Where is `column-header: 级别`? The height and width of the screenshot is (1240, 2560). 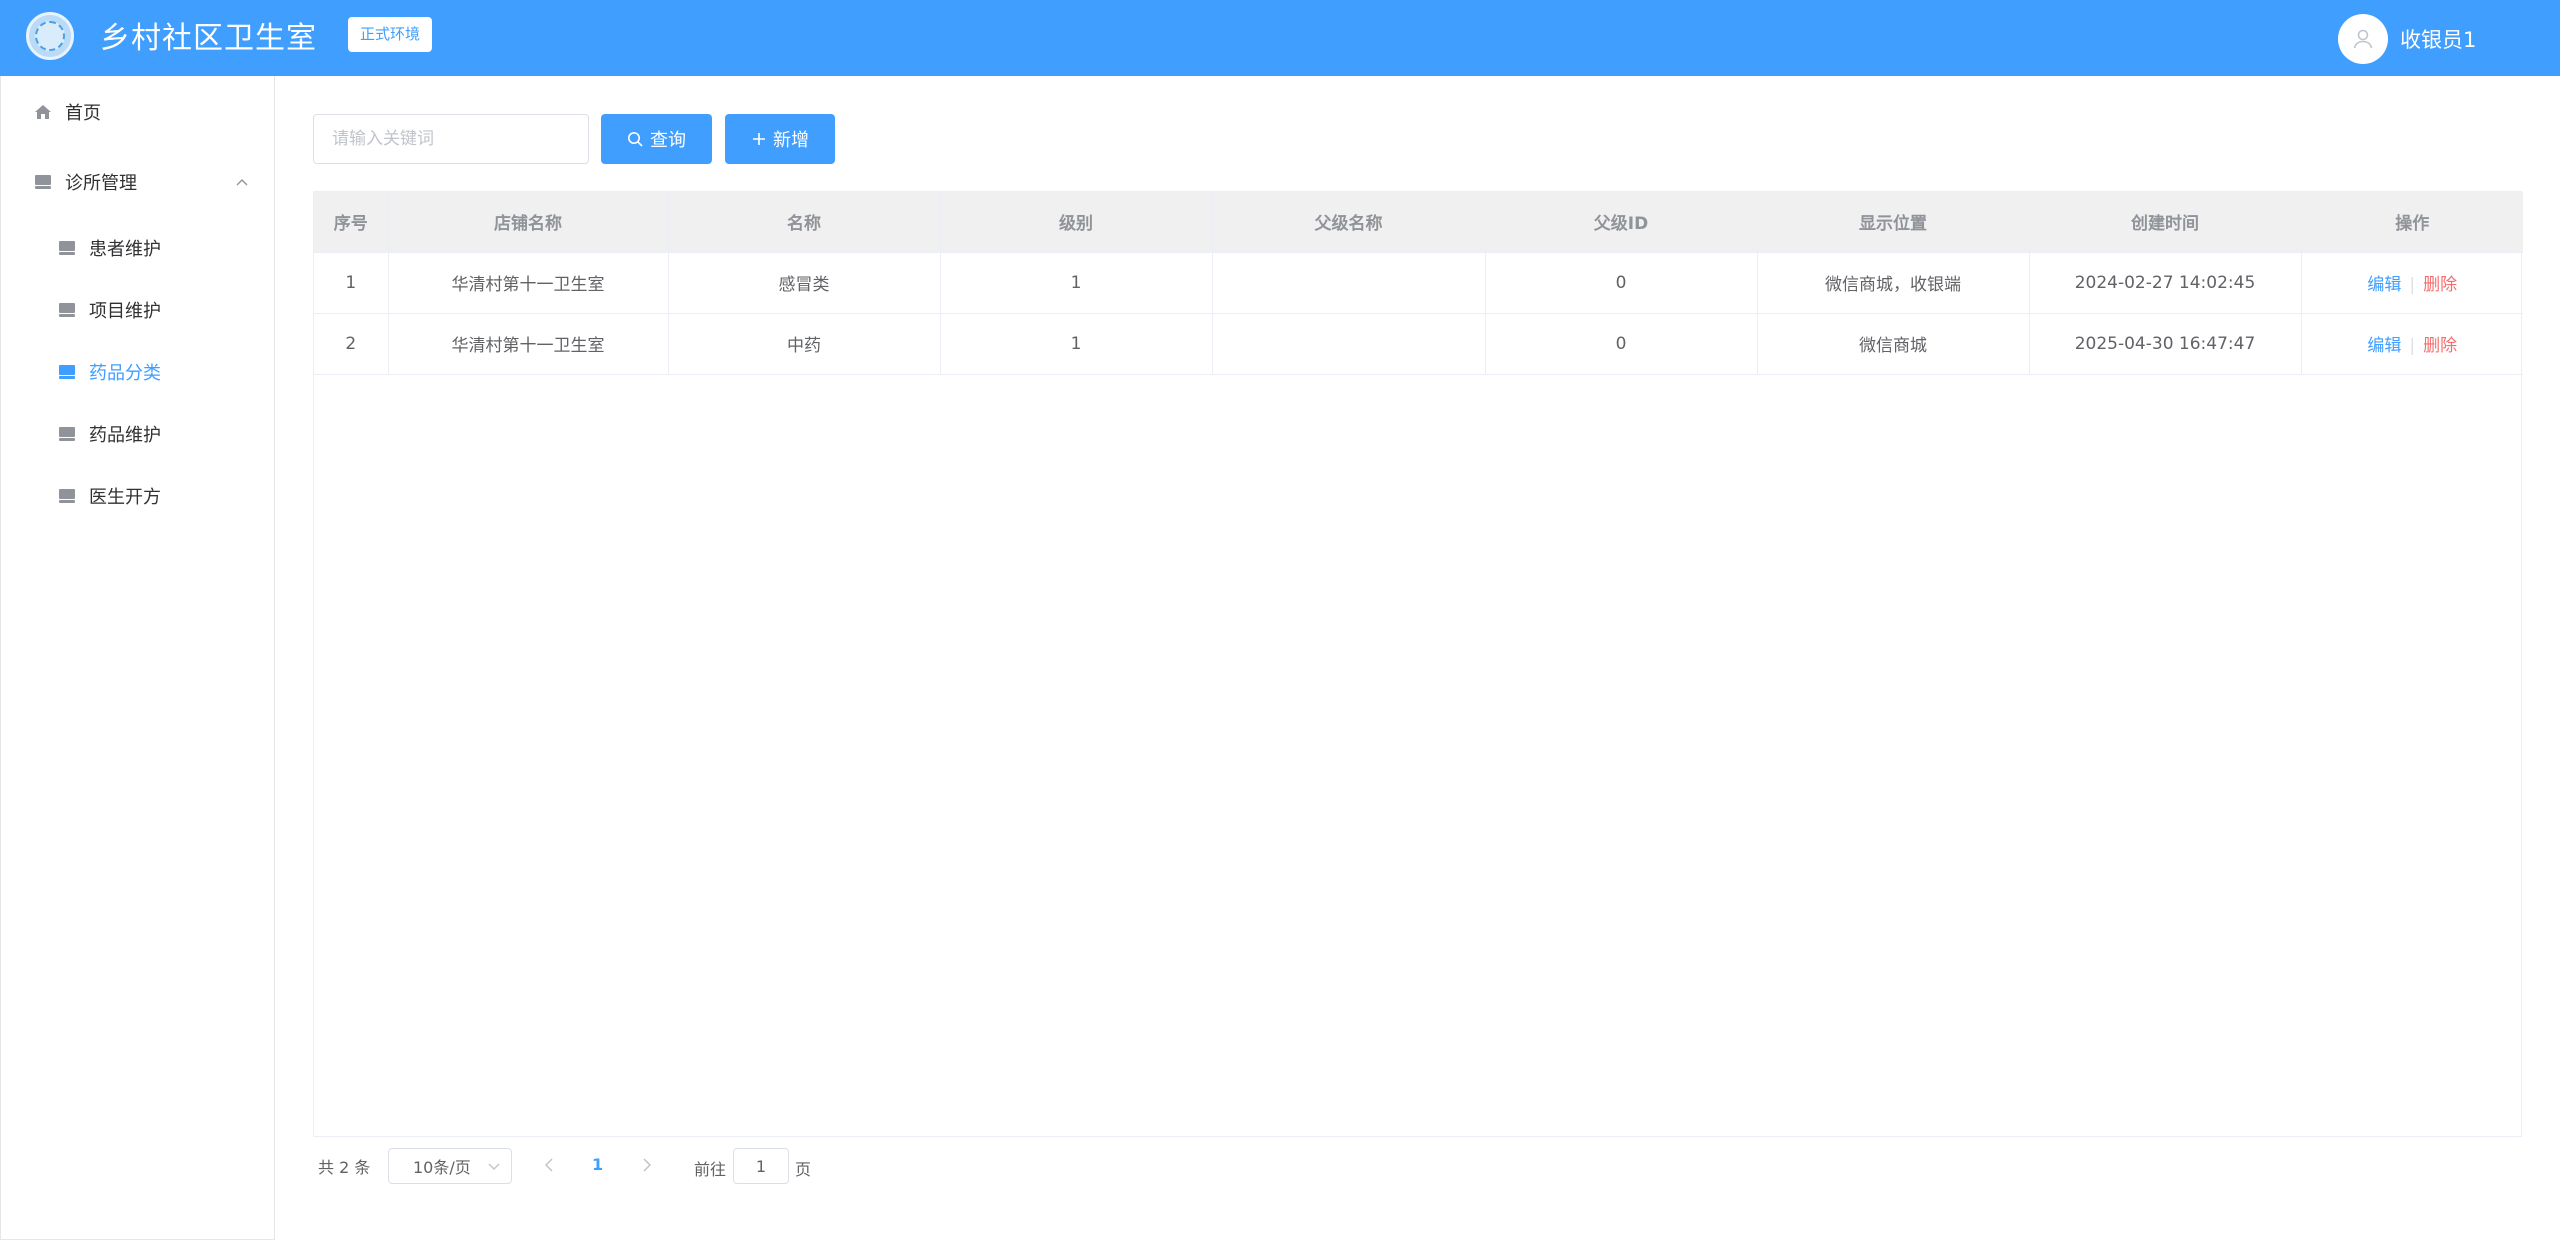
column-header: 级别 is located at coordinates (1076, 222).